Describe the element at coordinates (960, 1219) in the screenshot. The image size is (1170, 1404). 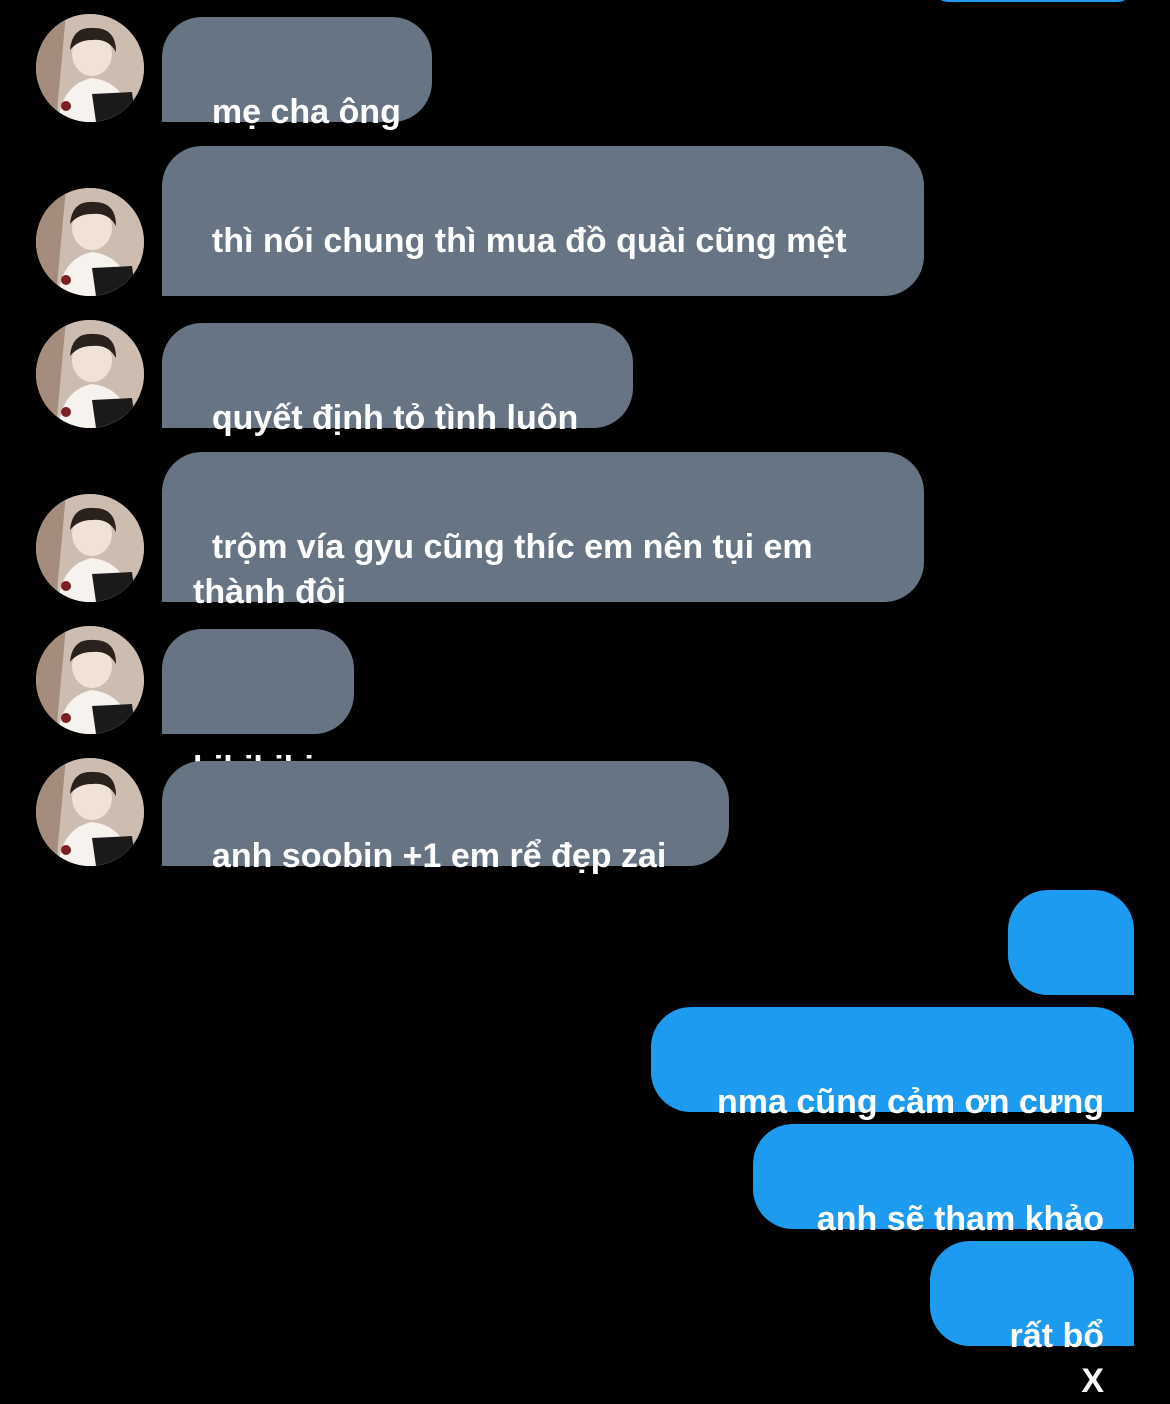
I see `message-text: anh sẽ tham khảo` at that location.